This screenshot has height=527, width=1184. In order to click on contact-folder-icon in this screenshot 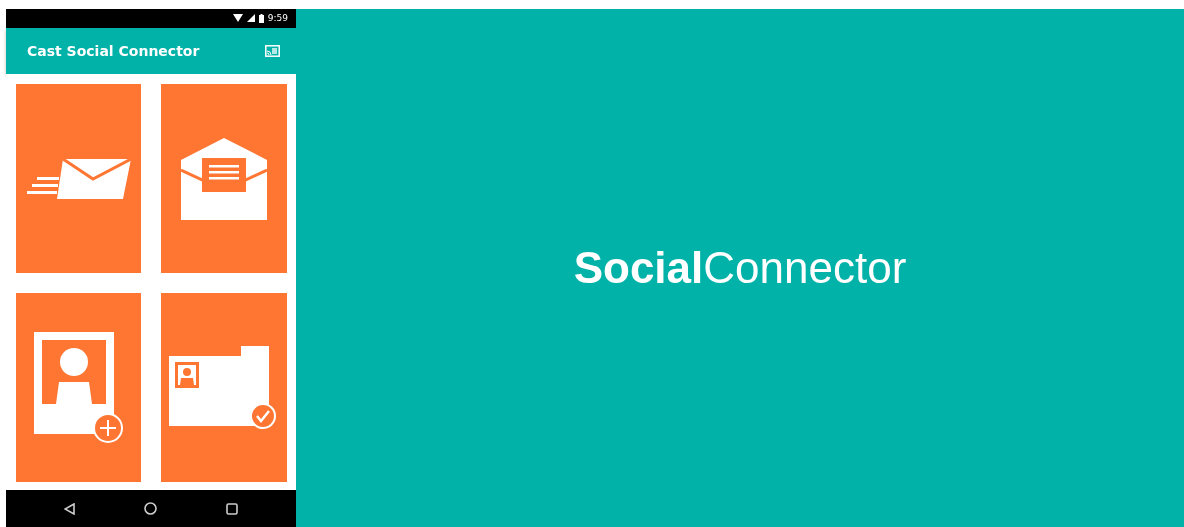, I will do `click(224, 387)`.